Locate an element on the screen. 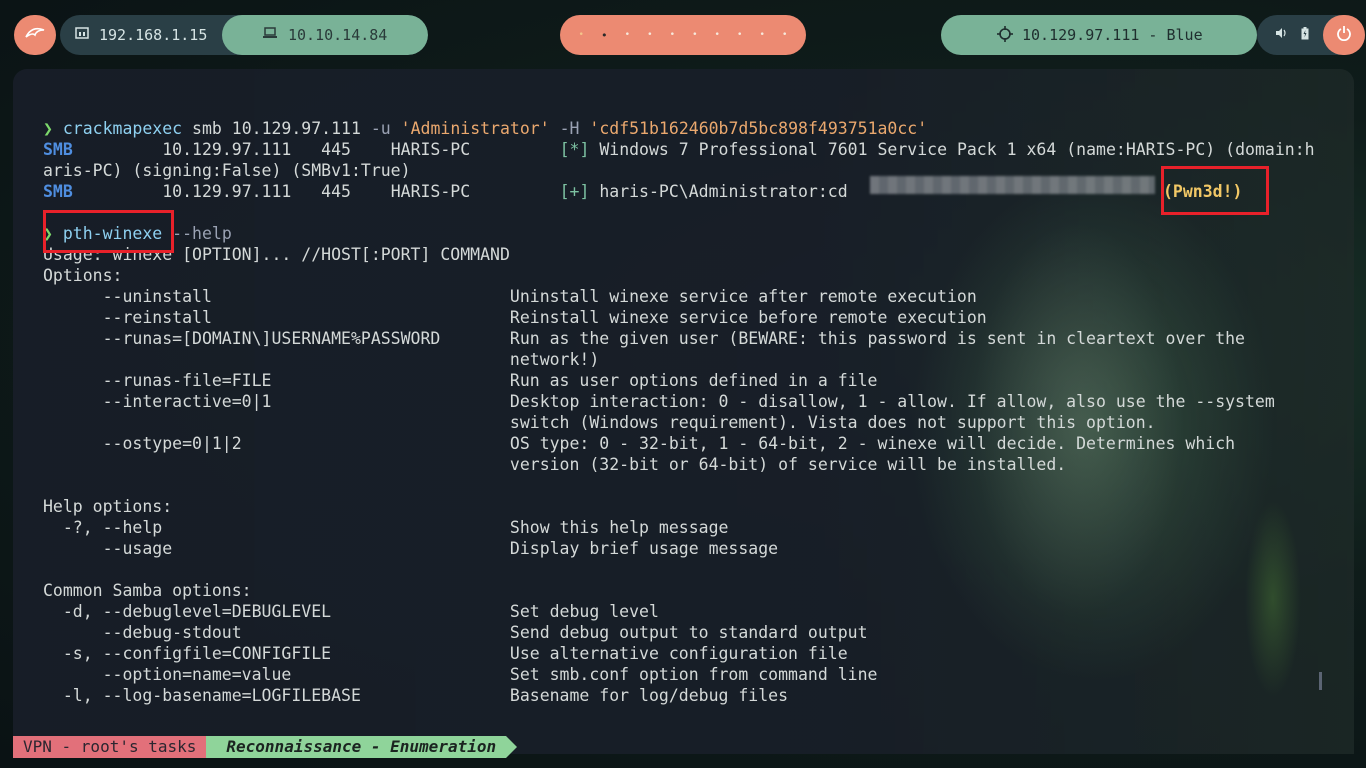 The width and height of the screenshot is (1366, 768). power-icon is located at coordinates (1344, 35).